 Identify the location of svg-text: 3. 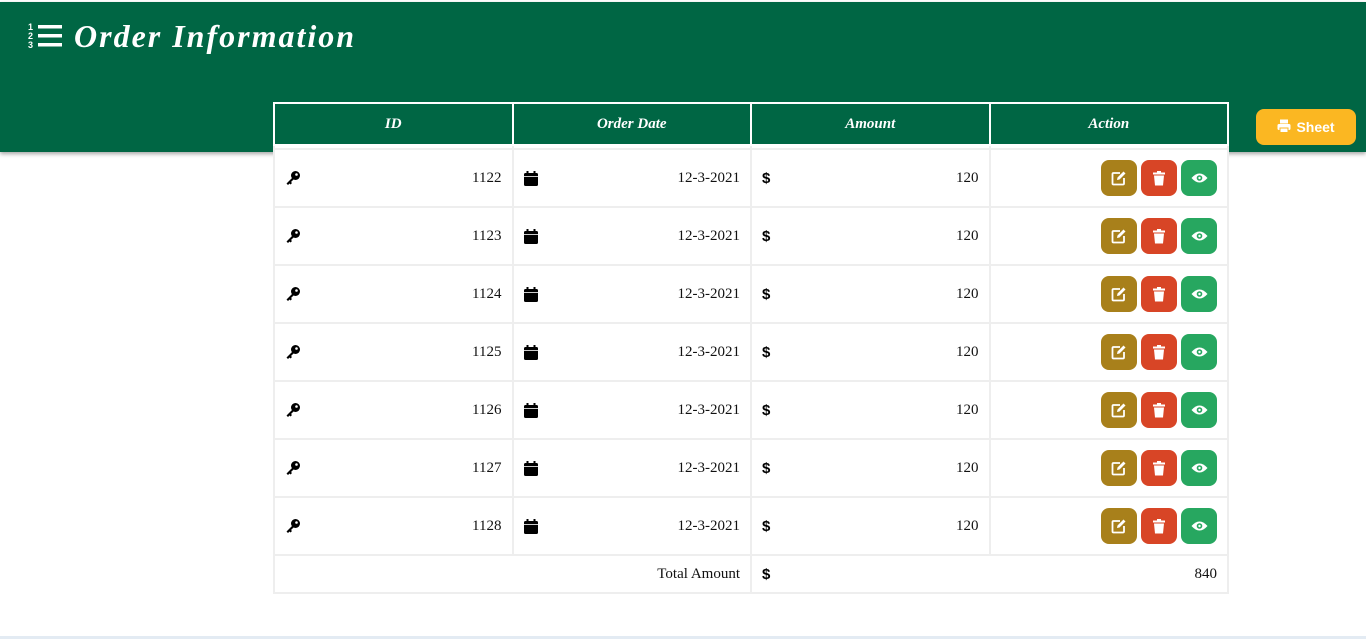
(30, 45).